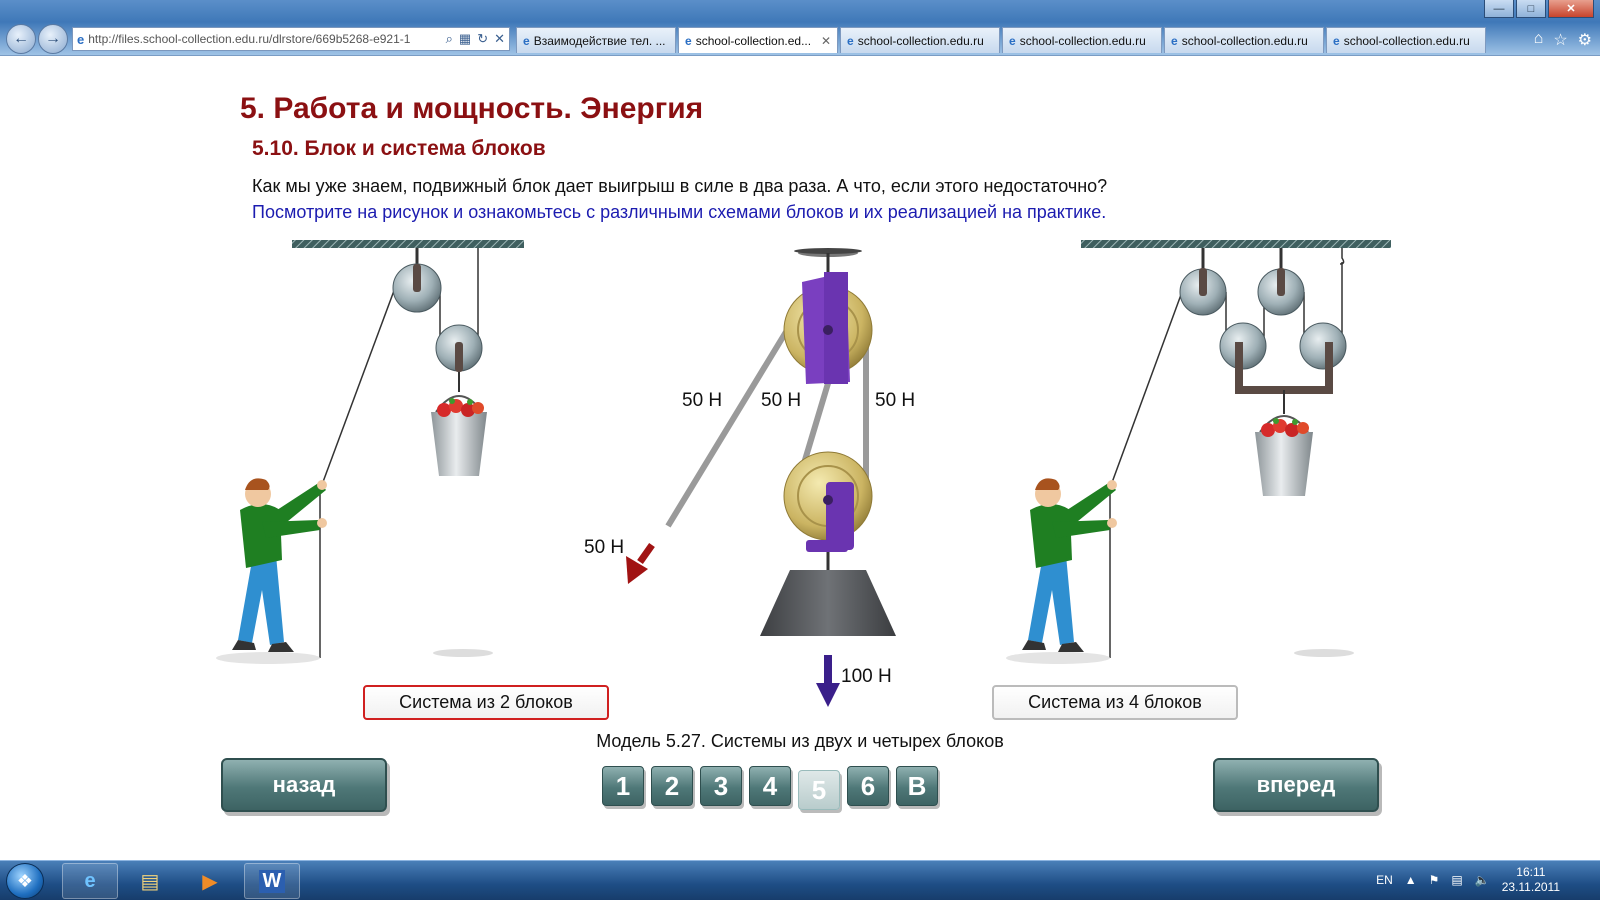  What do you see at coordinates (828, 603) in the screenshot?
I see `weight-block` at bounding box center [828, 603].